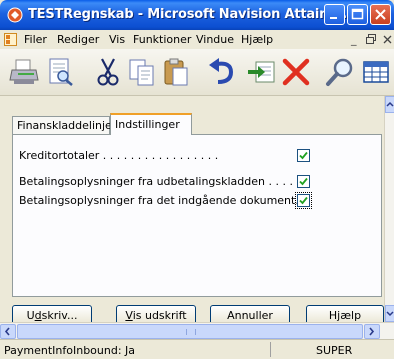 The image size is (394, 359). I want to click on menu-filer: Filer, so click(35, 39).